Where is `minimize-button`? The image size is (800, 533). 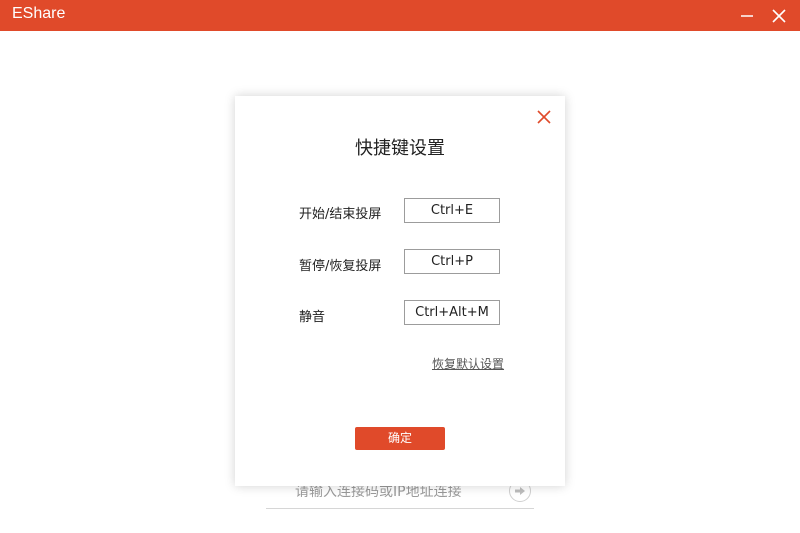 minimize-button is located at coordinates (747, 15).